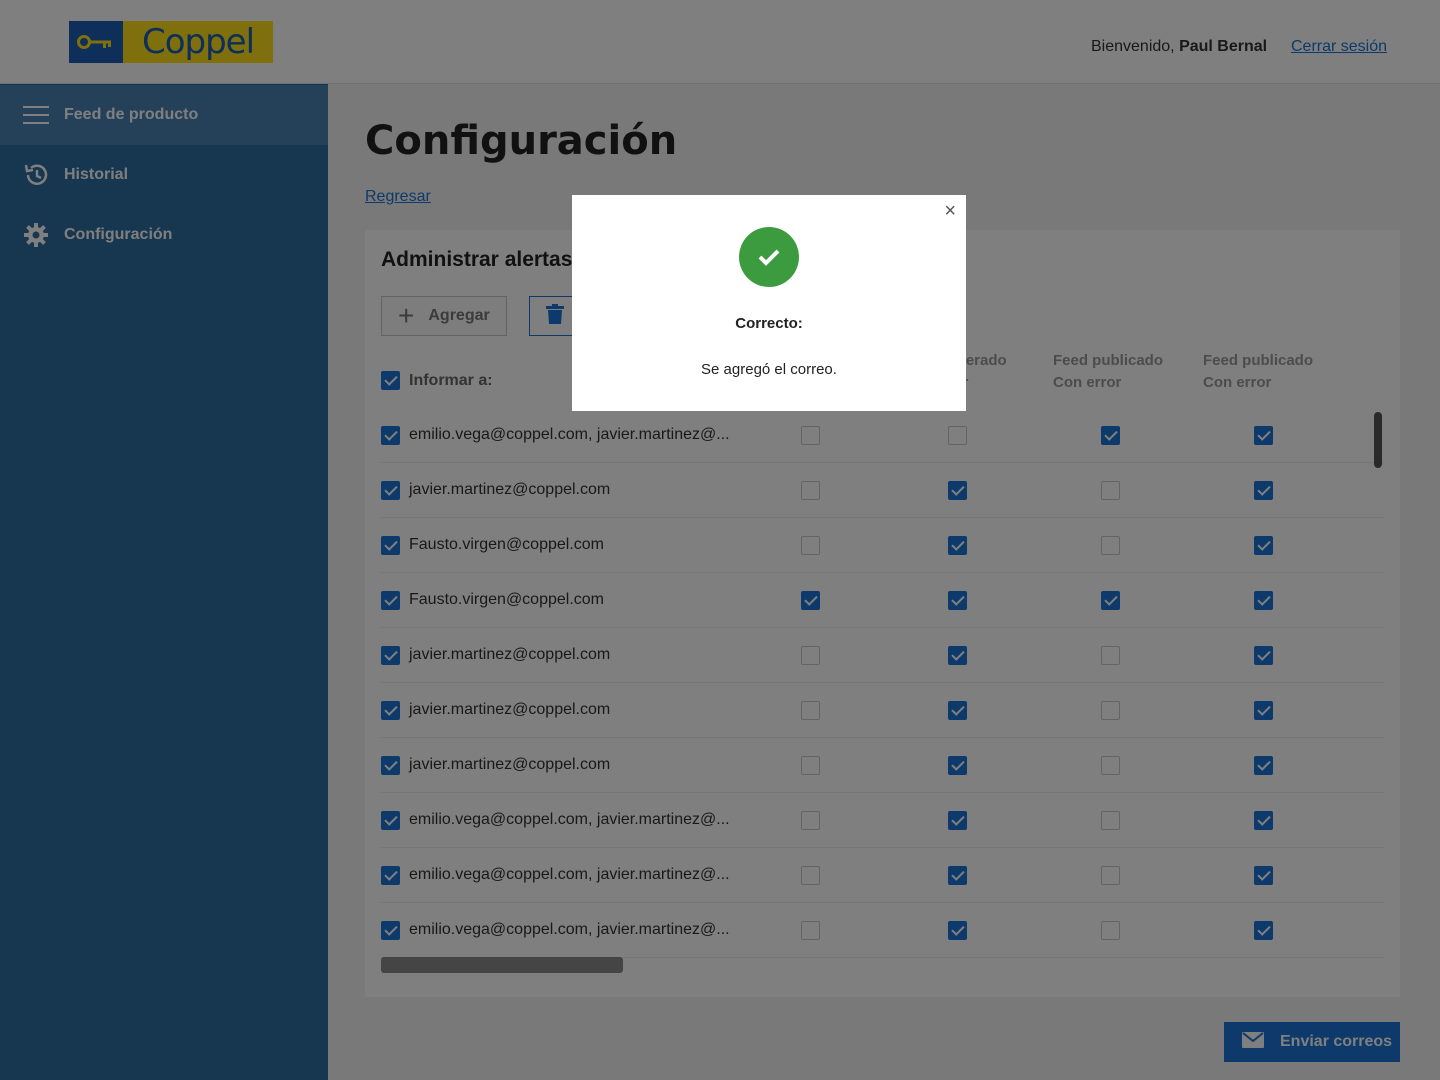 This screenshot has height=1080, width=1440. What do you see at coordinates (769, 303) in the screenshot?
I see `success-dialog: × Correcto: Se agregó el correo.` at bounding box center [769, 303].